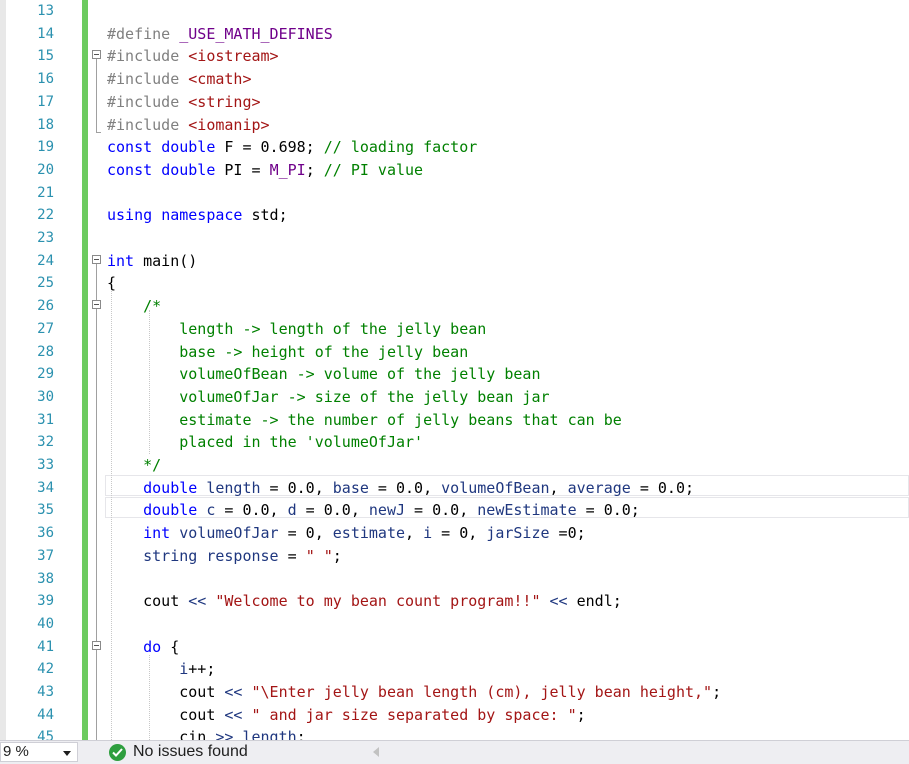 The height and width of the screenshot is (764, 909). I want to click on code-line: base -> height of the jelly bean, so click(287, 352).